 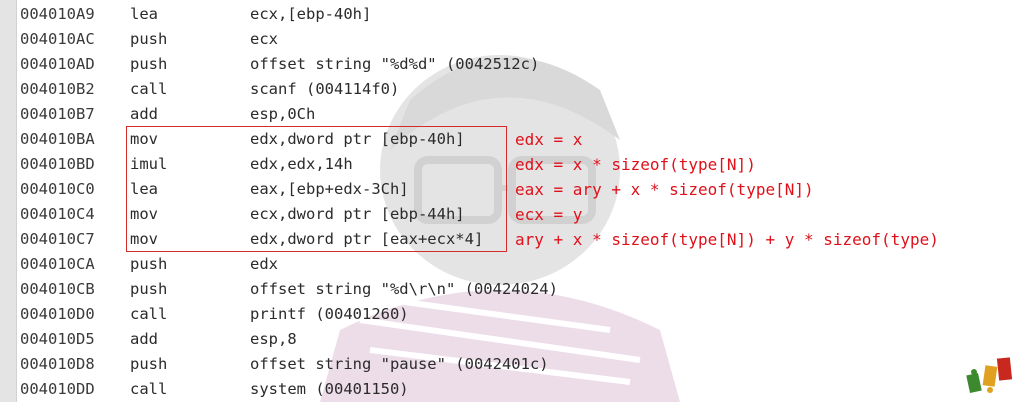 I want to click on instruction-address: 004010D8, so click(x=57, y=364).